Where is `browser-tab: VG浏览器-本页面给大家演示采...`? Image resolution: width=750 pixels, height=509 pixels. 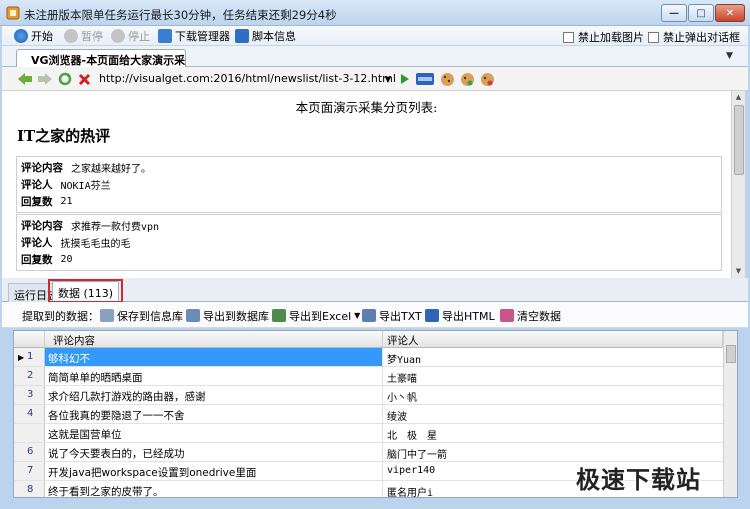 browser-tab: VG浏览器-本页面给大家演示采... is located at coordinates (101, 58).